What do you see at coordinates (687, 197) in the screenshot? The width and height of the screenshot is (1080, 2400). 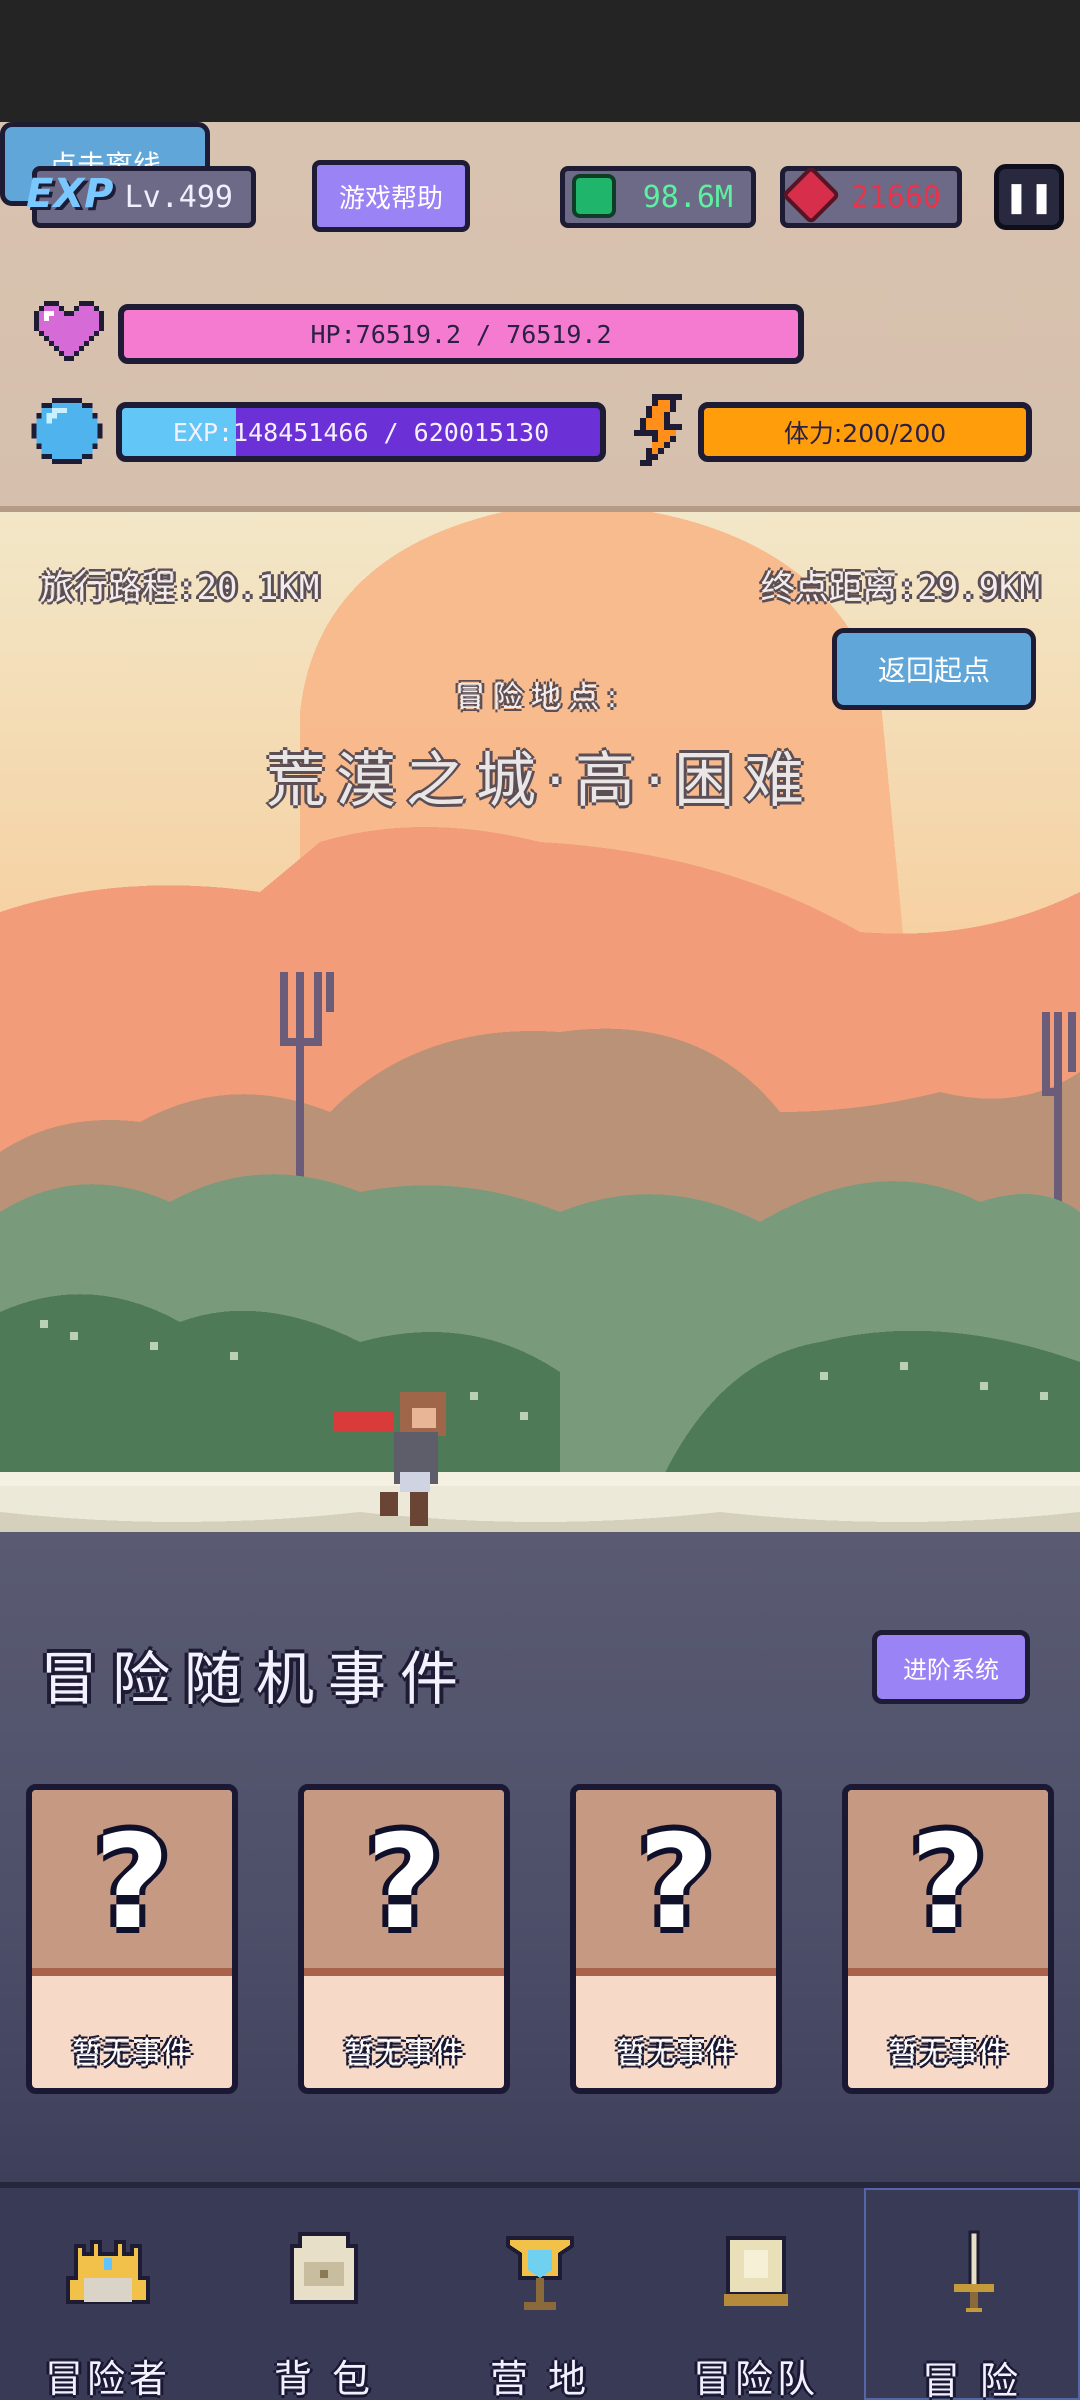 I see `emerald-amount: 98.6M` at bounding box center [687, 197].